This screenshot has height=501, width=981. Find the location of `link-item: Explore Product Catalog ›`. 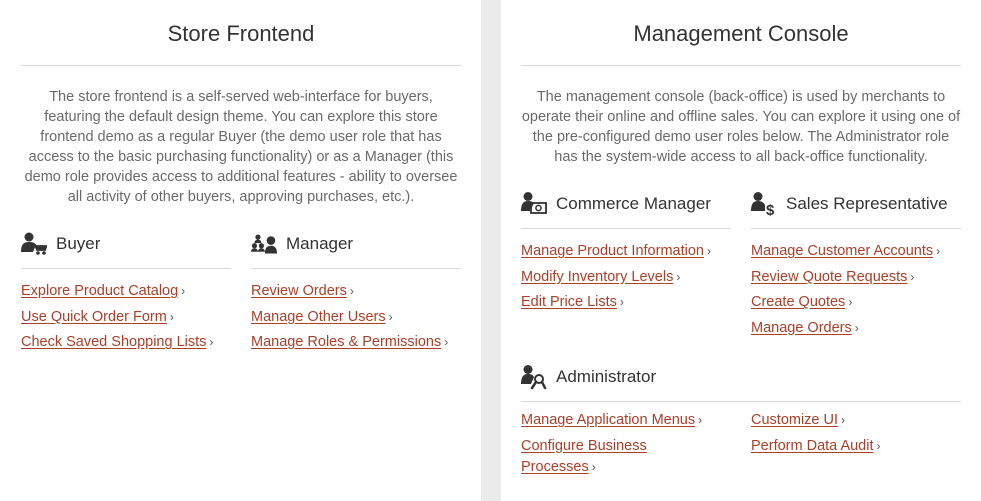

link-item: Explore Product Catalog › is located at coordinates (126, 291).